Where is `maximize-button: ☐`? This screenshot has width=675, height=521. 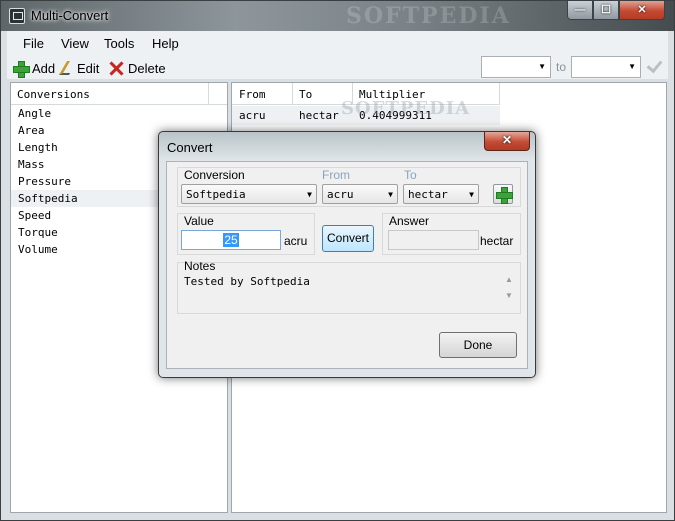
maximize-button: ☐ is located at coordinates (606, 10).